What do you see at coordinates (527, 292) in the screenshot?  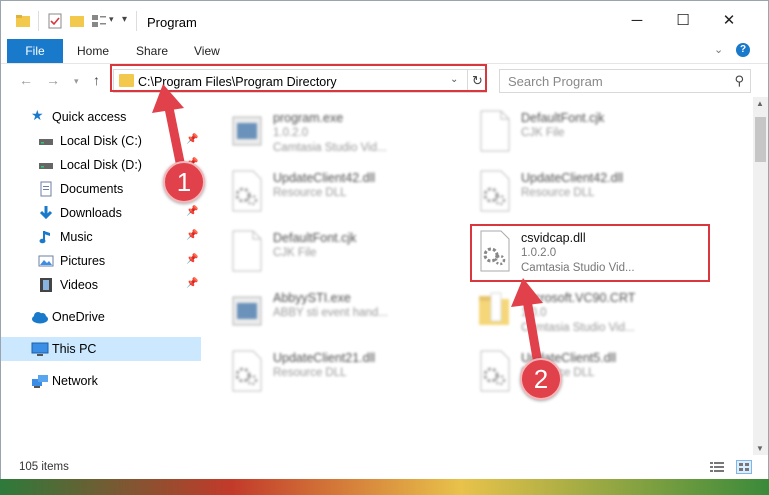 I see `arrow-2-head` at bounding box center [527, 292].